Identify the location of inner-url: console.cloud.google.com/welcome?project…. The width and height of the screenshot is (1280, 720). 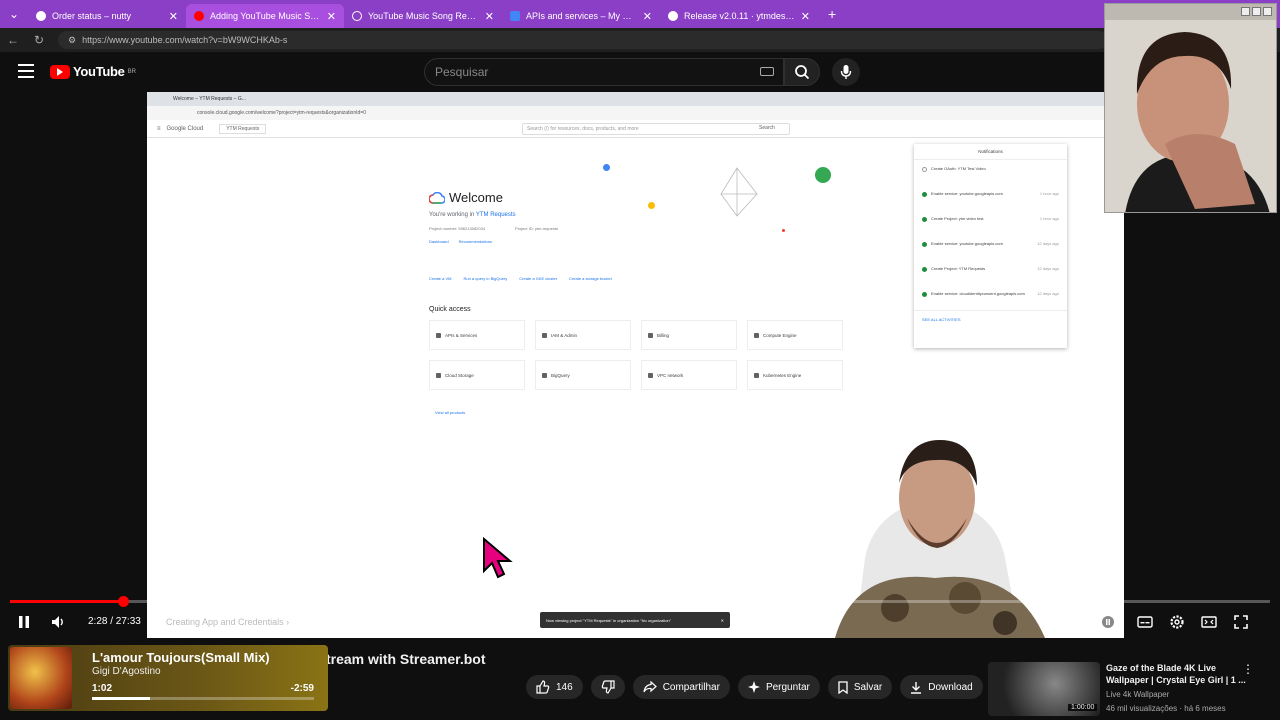
(281, 113).